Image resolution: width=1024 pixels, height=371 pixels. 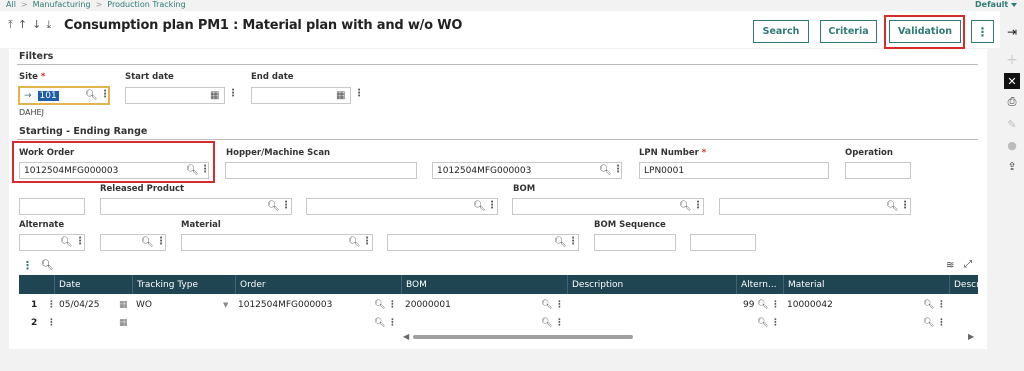 I want to click on bom-sequence-from-field, so click(x=635, y=242).